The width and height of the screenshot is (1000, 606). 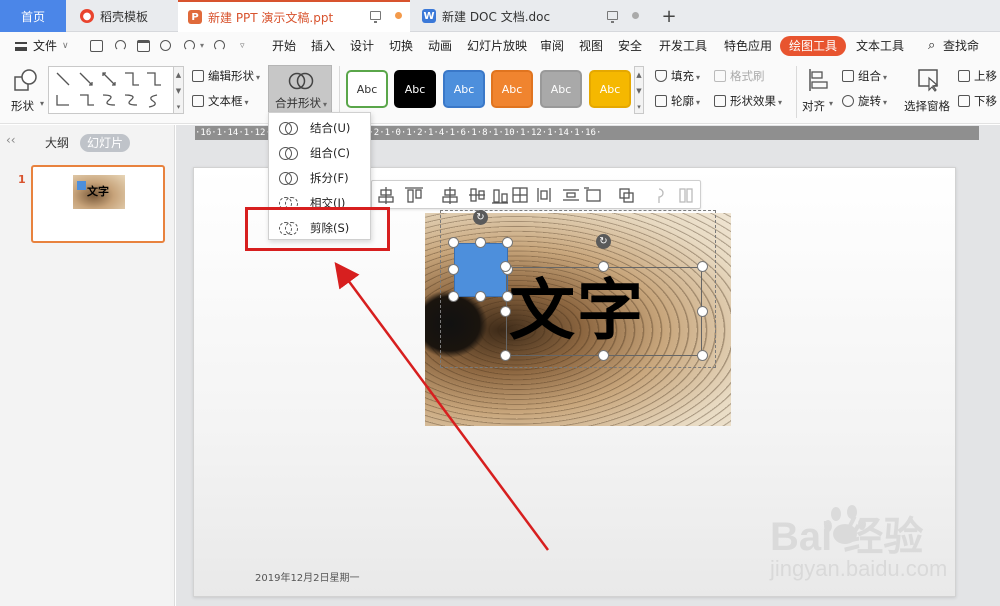 I want to click on menu-view: 视图, so click(x=591, y=46).